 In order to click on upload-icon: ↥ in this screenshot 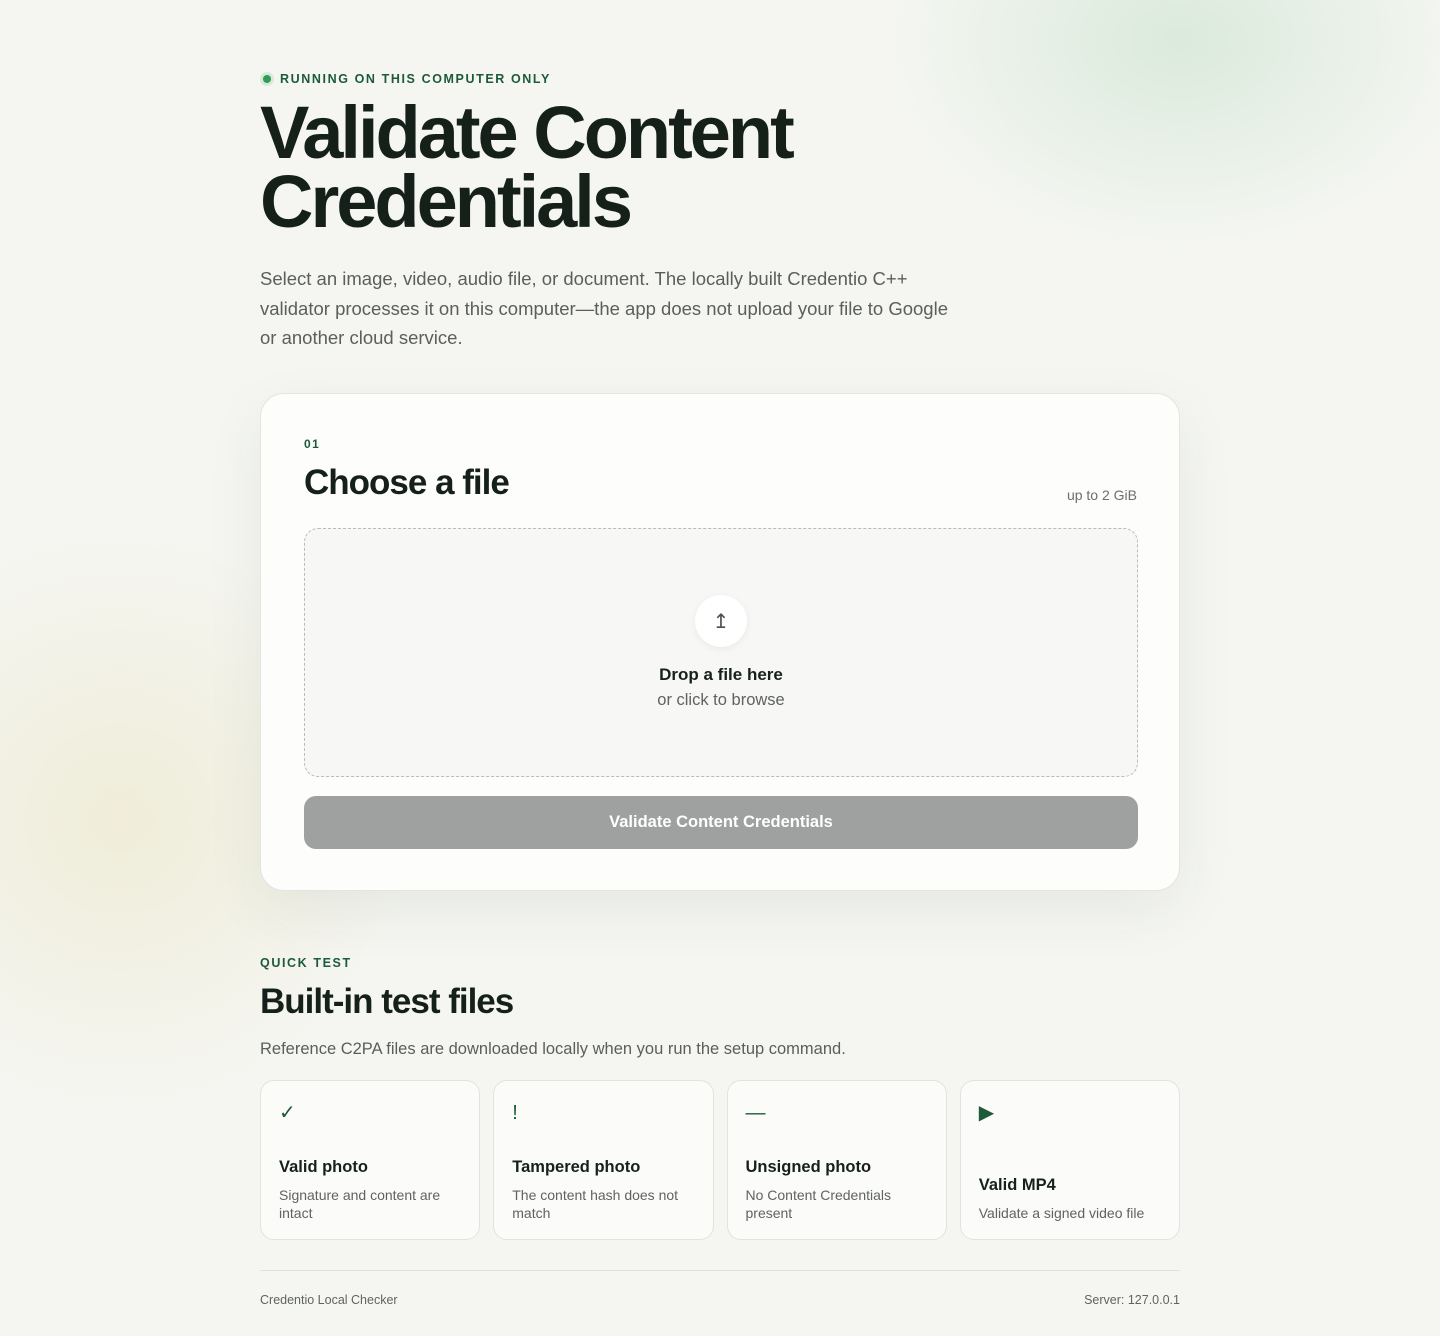, I will do `click(721, 621)`.